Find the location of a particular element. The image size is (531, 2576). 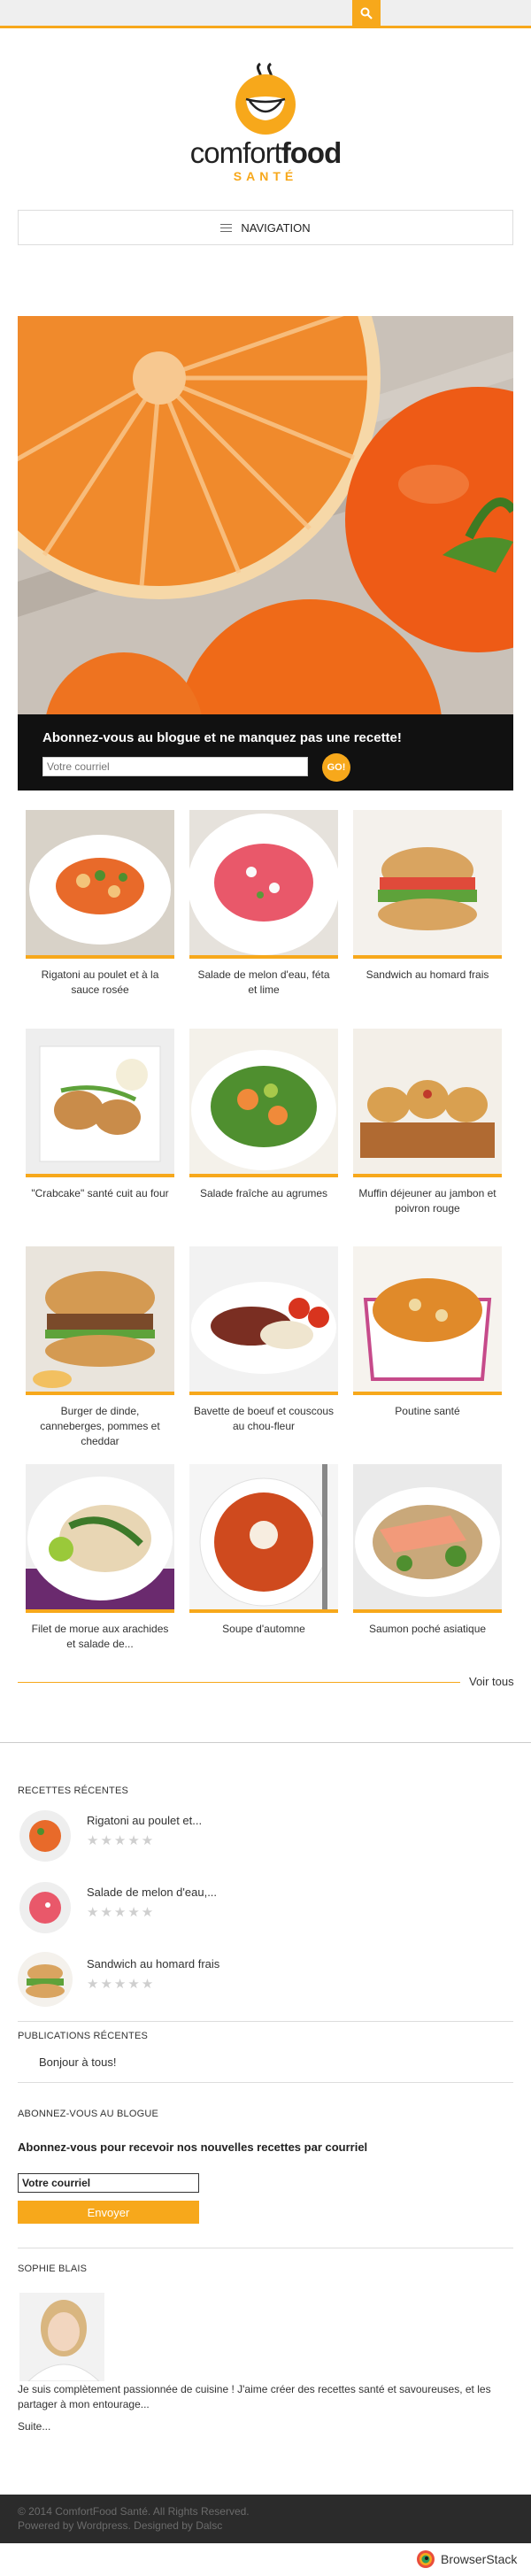

brand-subtitle: SANTÉ is located at coordinates (265, 176).